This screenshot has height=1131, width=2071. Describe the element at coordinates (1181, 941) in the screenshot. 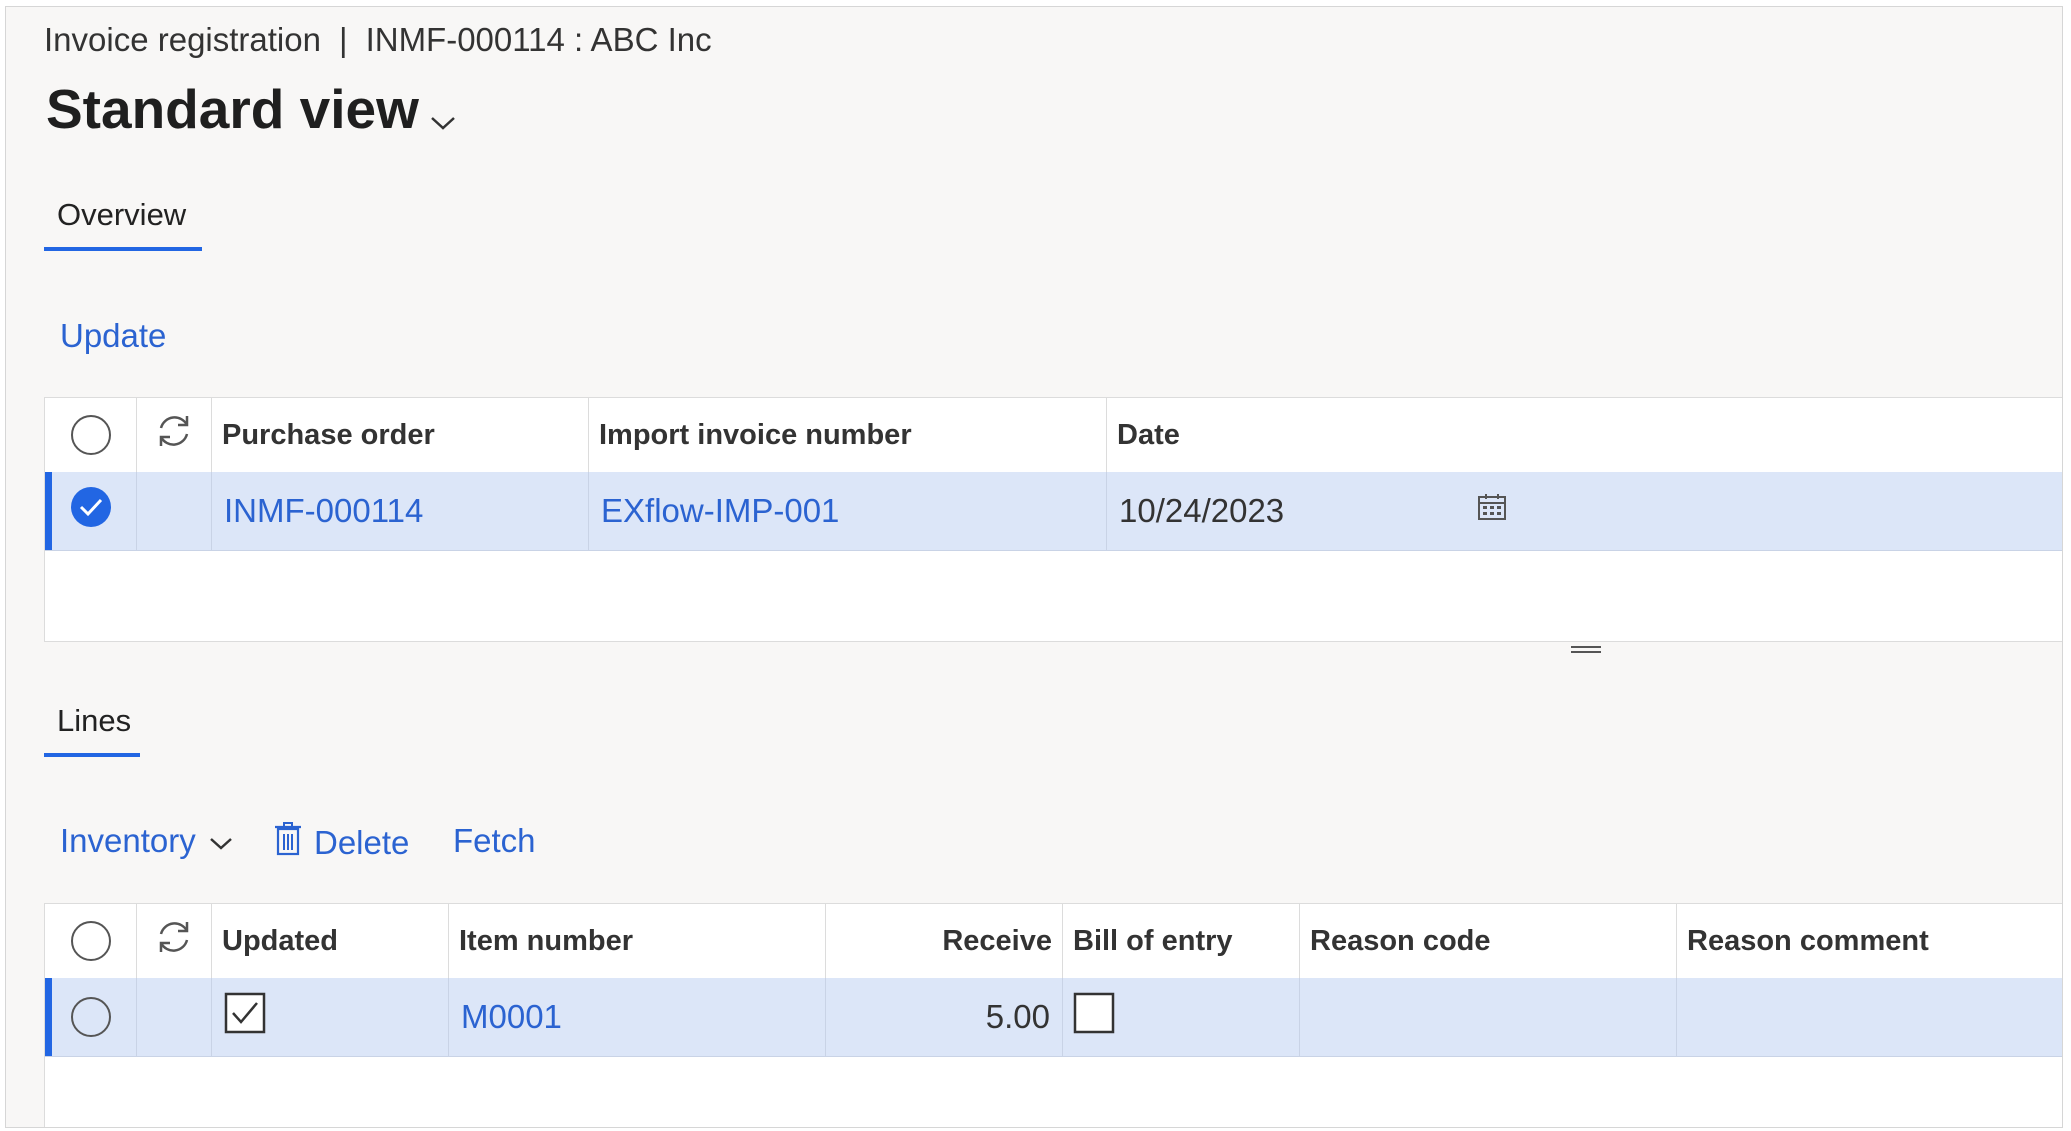

I see `column-header-bill-of-entry: Bill of entry` at that location.